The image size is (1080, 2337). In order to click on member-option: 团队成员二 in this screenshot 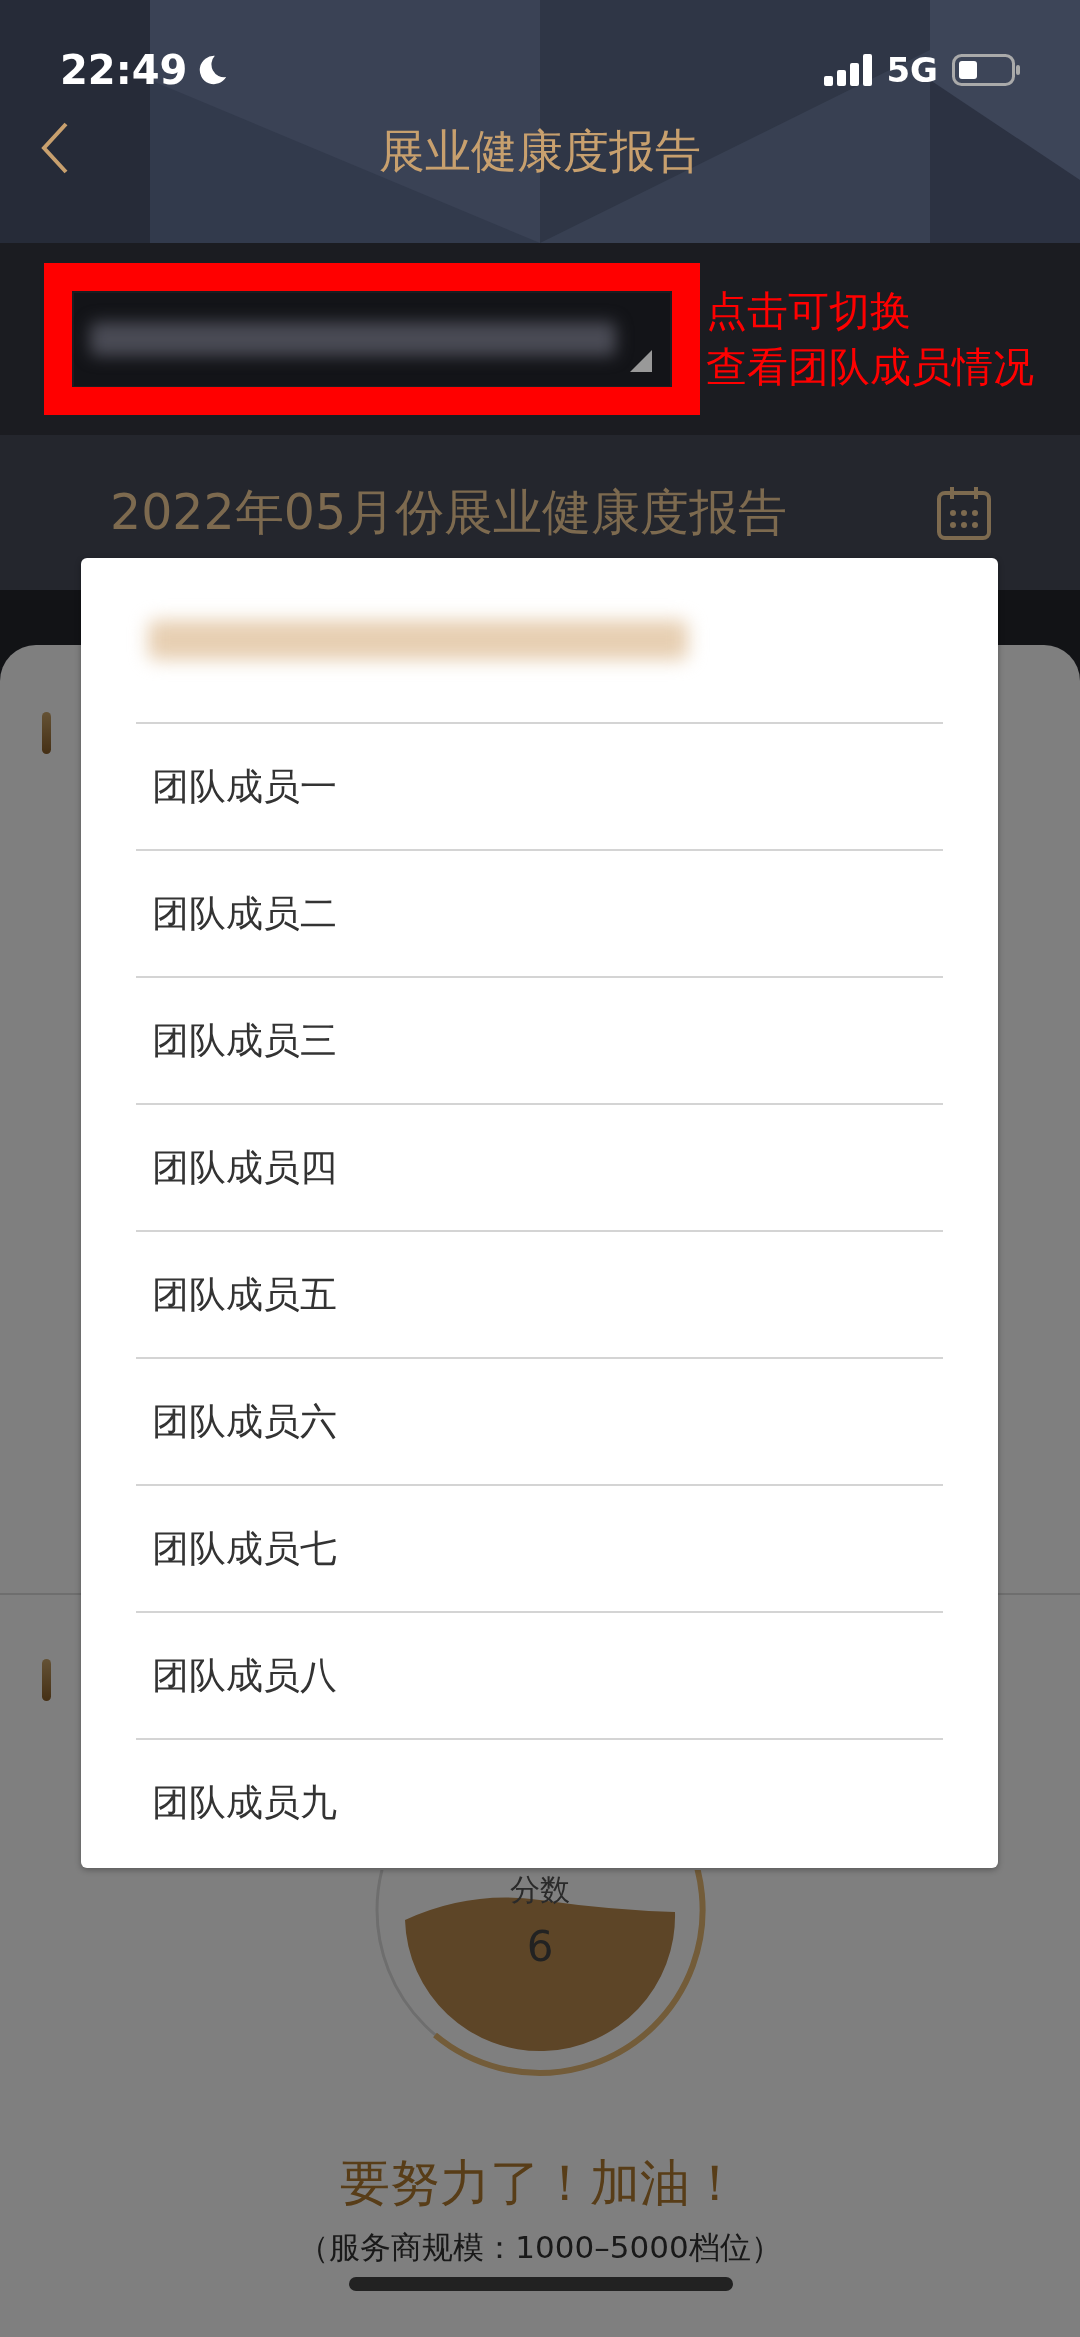, I will do `click(539, 912)`.